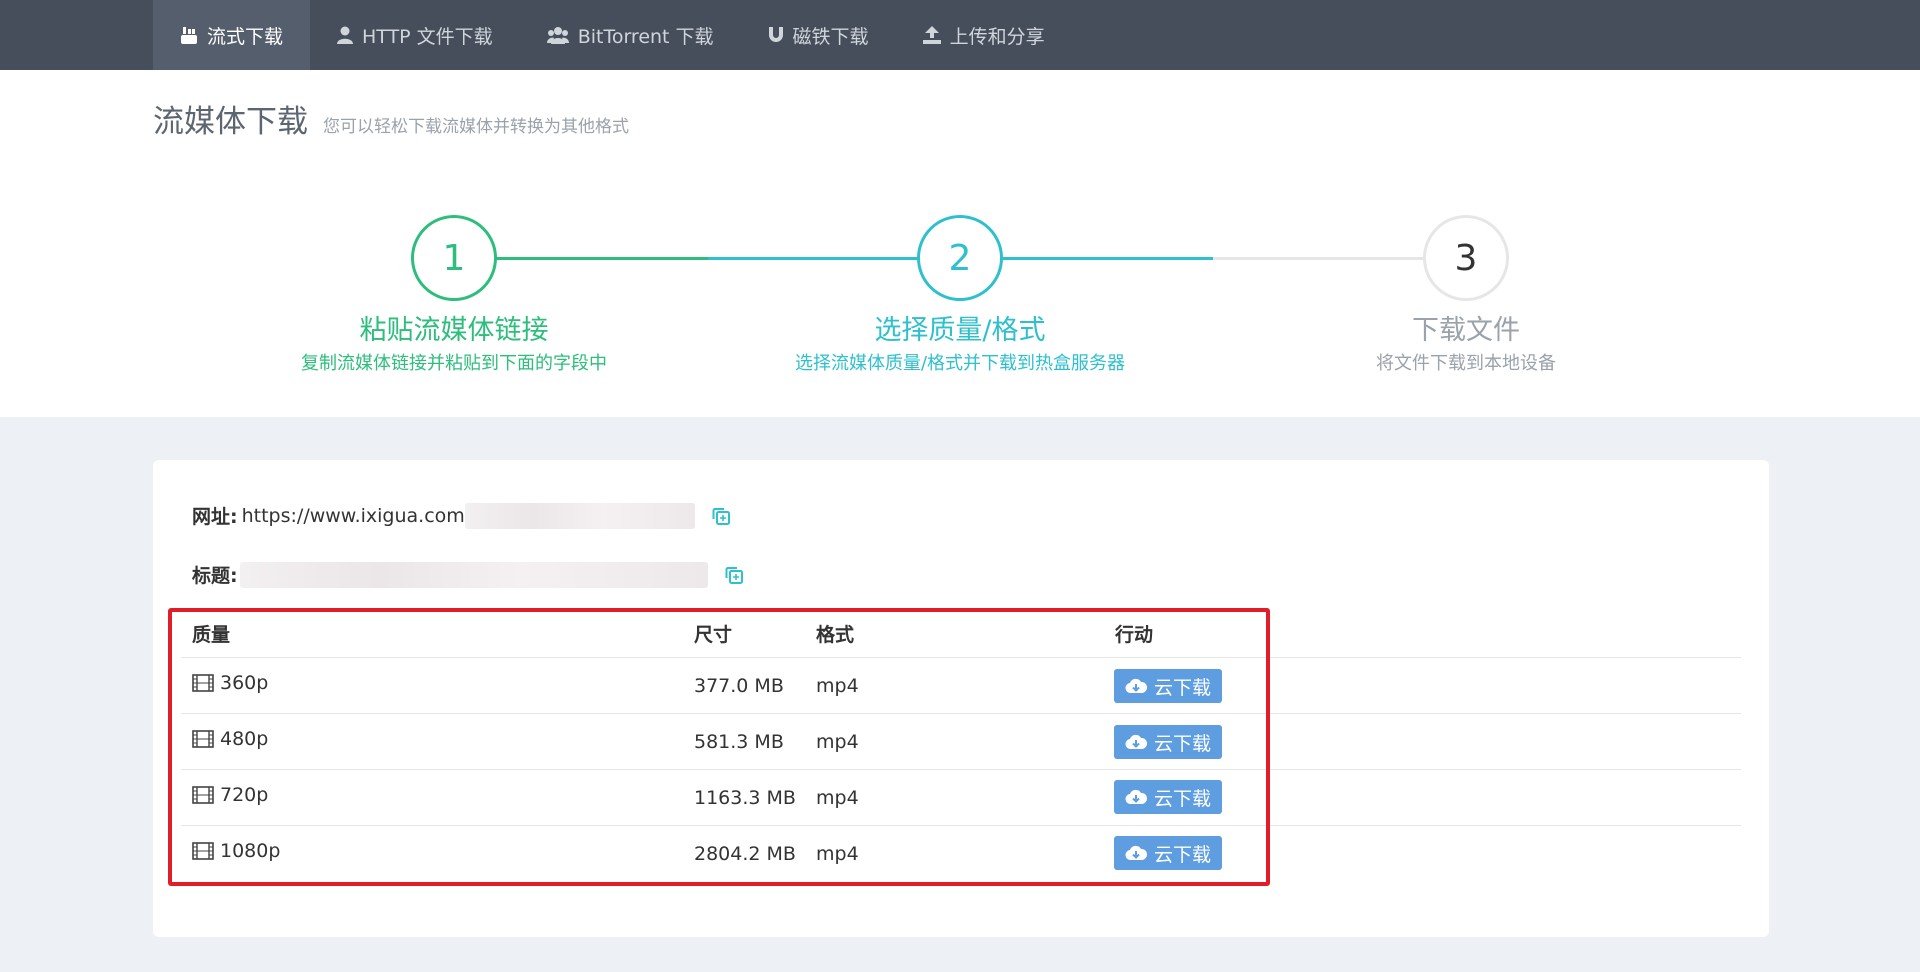  Describe the element at coordinates (476, 127) in the screenshot. I see `page-subtitle: 您可以轻松下载流媒体并转换为其他格式` at that location.